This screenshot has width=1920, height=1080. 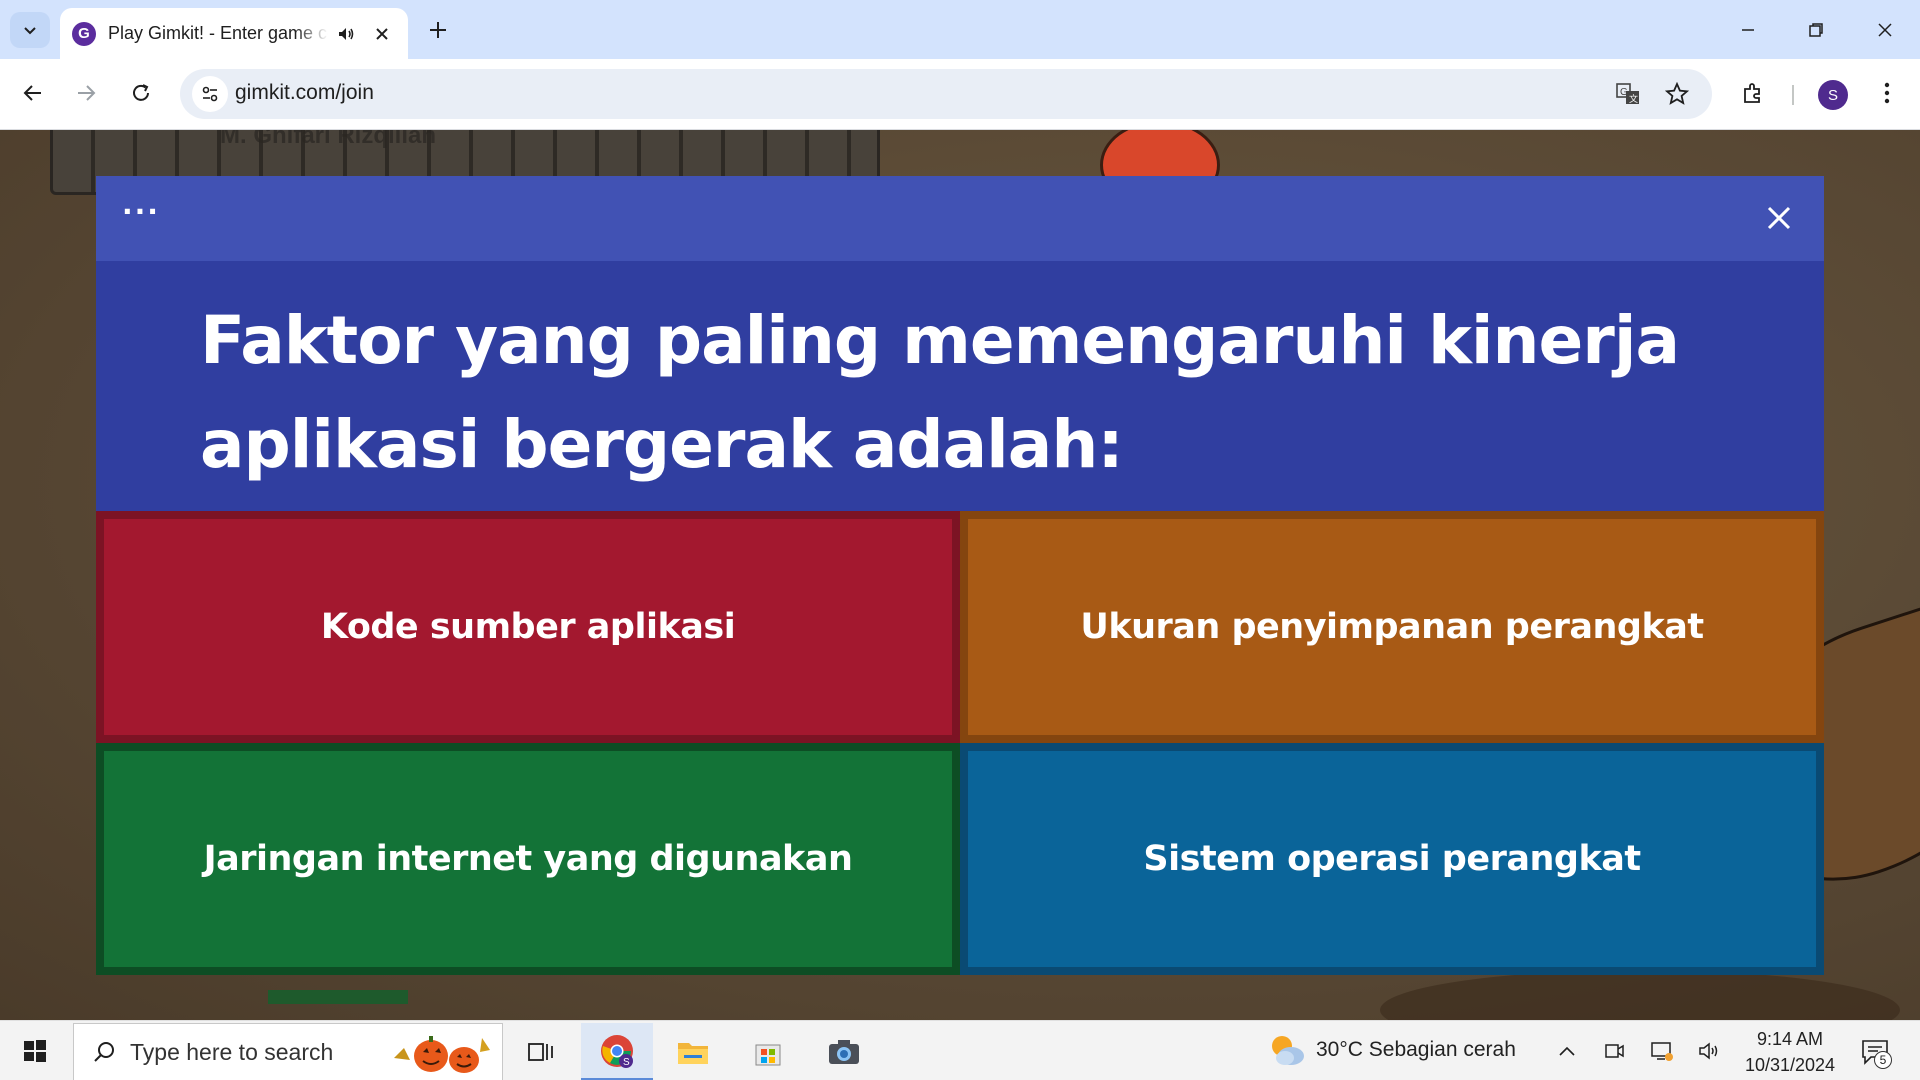 What do you see at coordinates (141, 212) in the screenshot?
I see `more-dots-icon: ···` at bounding box center [141, 212].